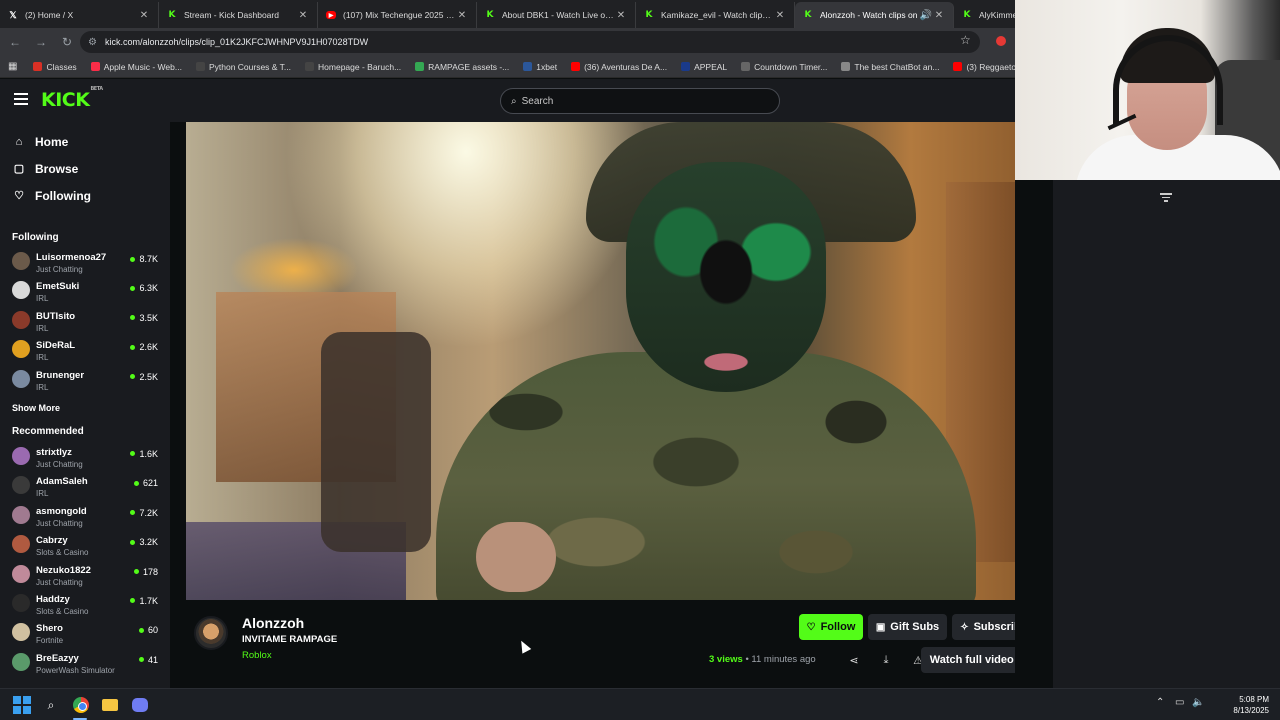 The width and height of the screenshot is (1280, 720). Describe the element at coordinates (273, 623) in the screenshot. I see `channel-name: Alonzzoh` at that location.